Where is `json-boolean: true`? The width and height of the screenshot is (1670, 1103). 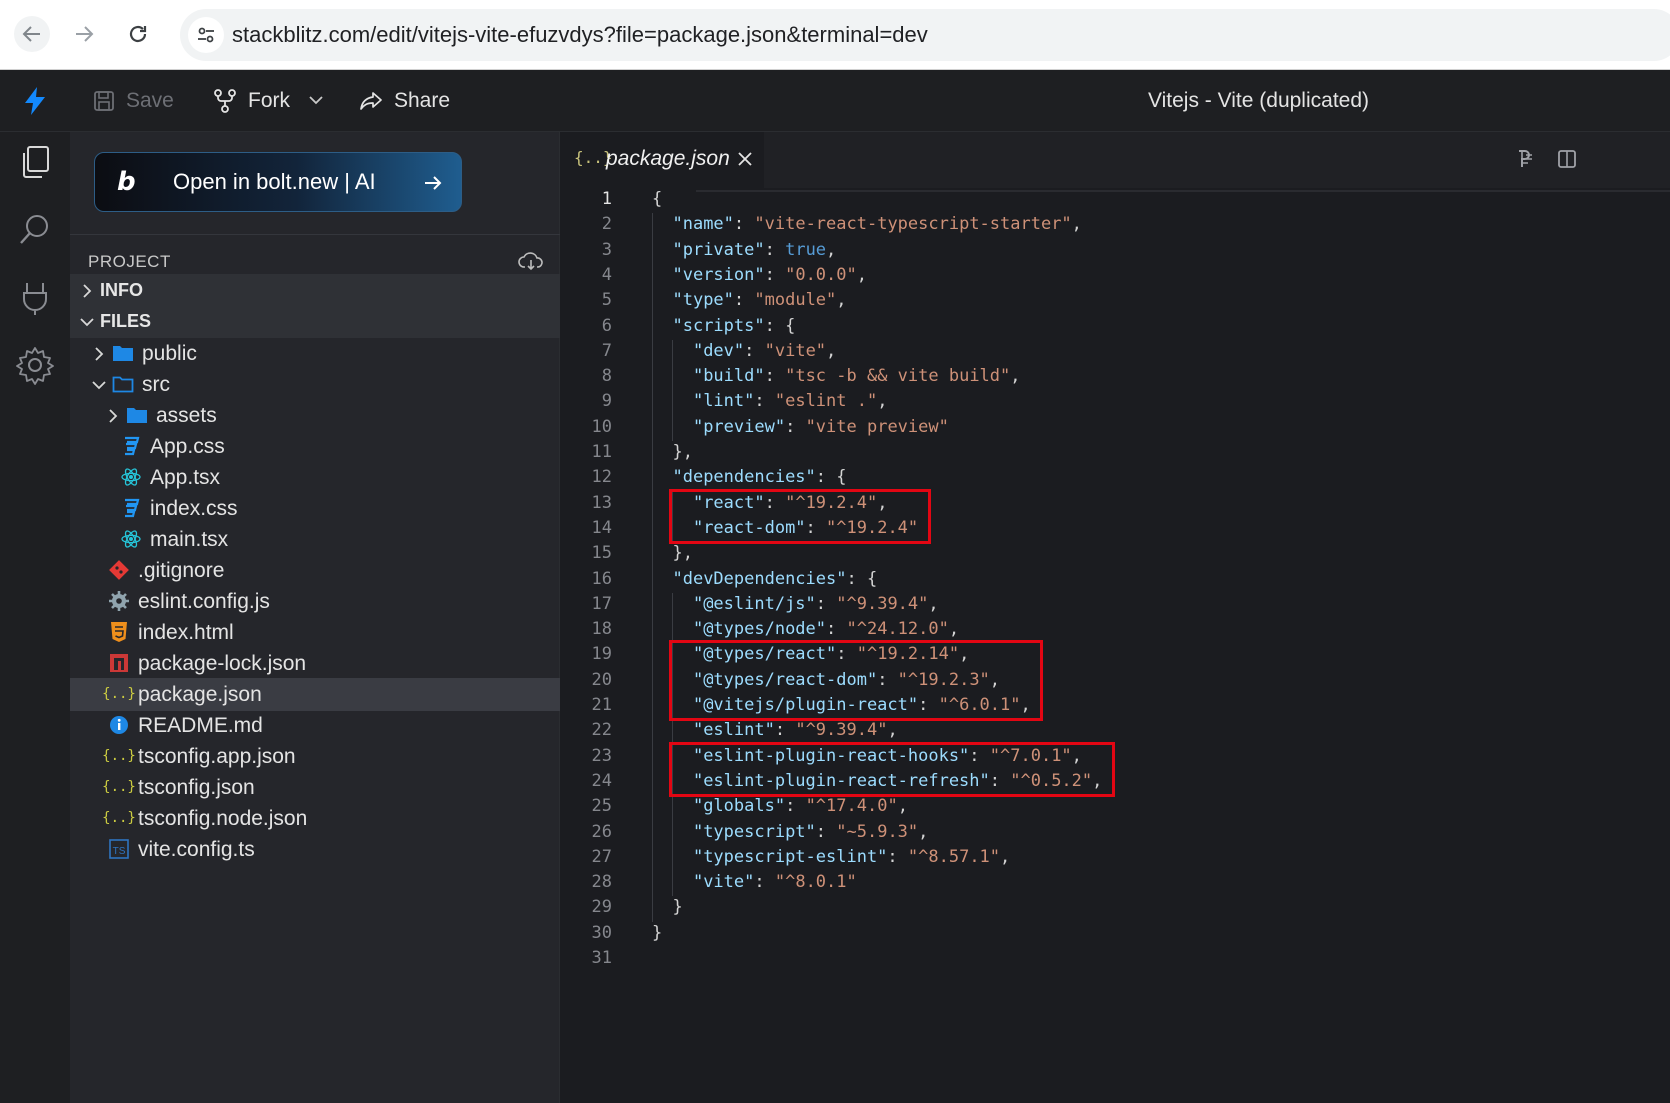 json-boolean: true is located at coordinates (806, 249).